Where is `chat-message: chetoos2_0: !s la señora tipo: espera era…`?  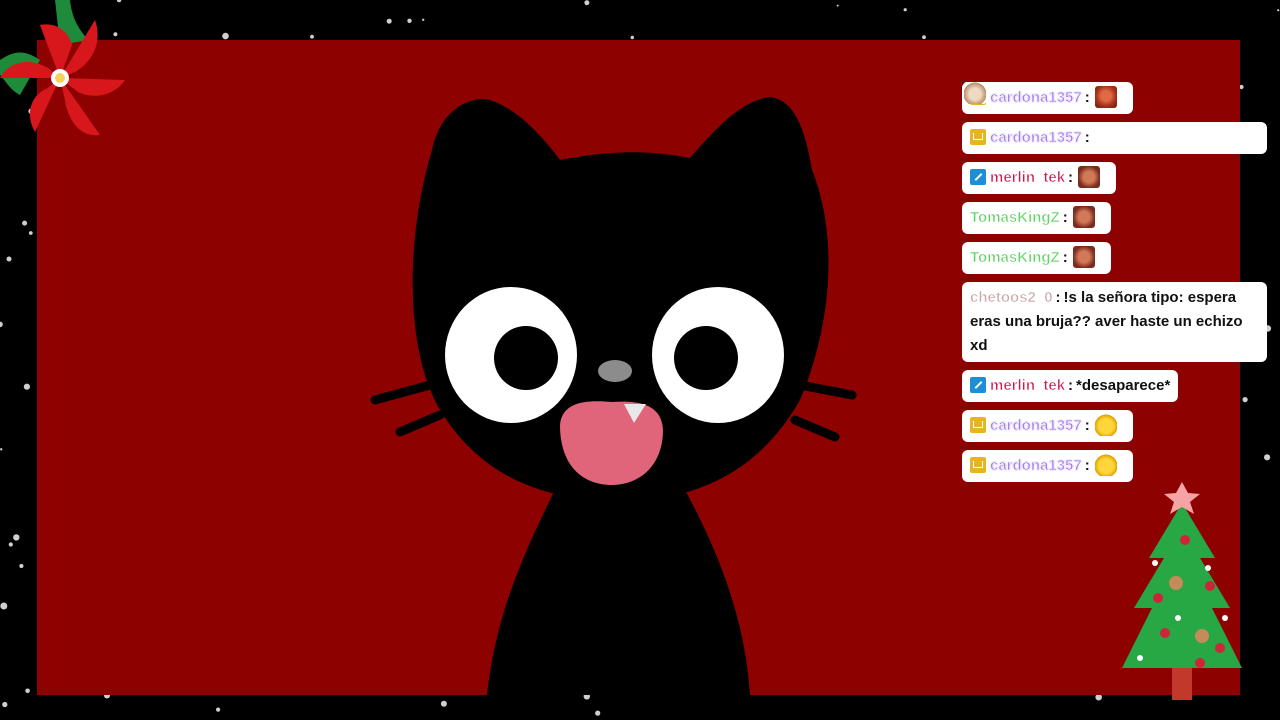 chat-message: chetoos2_0: !s la señora tipo: espera era… is located at coordinates (1114, 322).